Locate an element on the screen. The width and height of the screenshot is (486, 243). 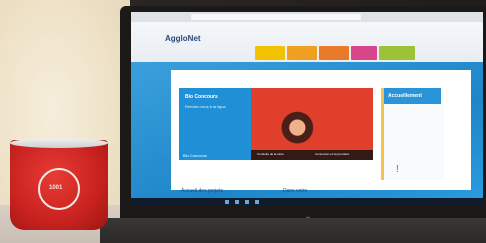
hero-title: Bio Concours is located at coordinates (201, 97).